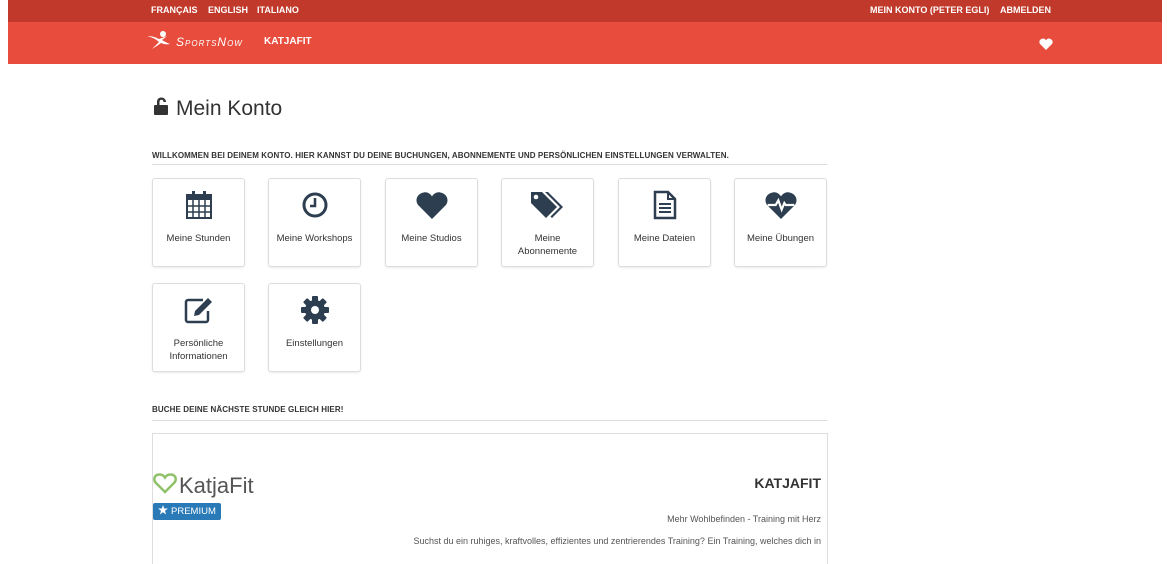 The width and height of the screenshot is (1170, 564). Describe the element at coordinates (929, 10) in the screenshot. I see `account-link: MEIN KONTO (PETER EGLI)` at that location.